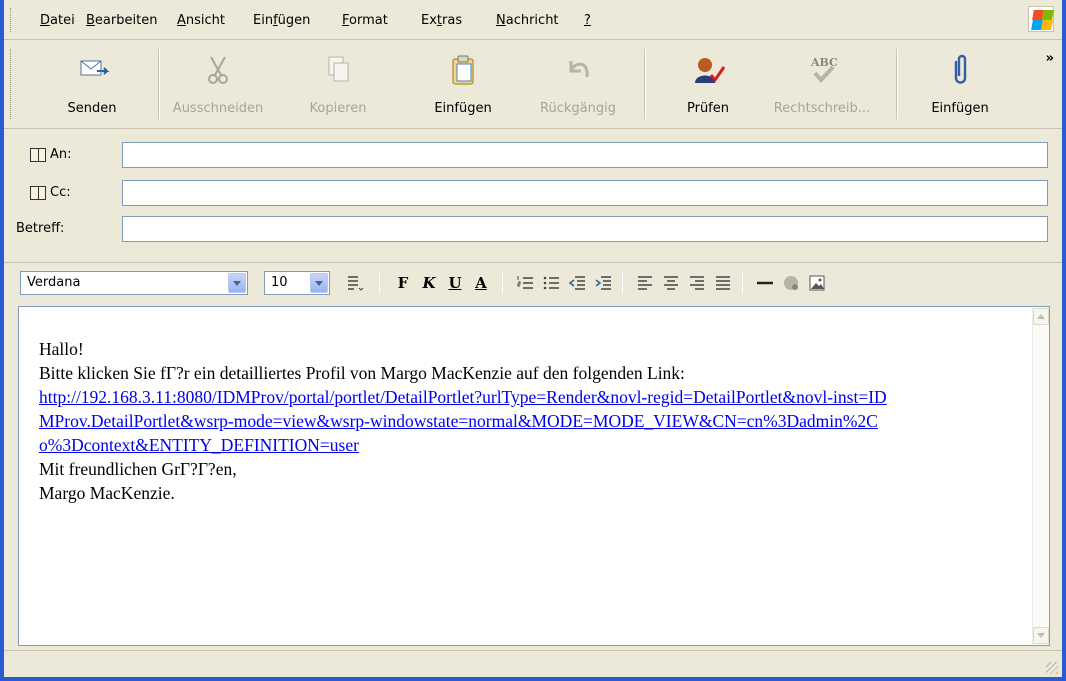 This screenshot has width=1066, height=681. I want to click on formatting-toolbar: Verdana 10 F K U A, so click(533, 283).